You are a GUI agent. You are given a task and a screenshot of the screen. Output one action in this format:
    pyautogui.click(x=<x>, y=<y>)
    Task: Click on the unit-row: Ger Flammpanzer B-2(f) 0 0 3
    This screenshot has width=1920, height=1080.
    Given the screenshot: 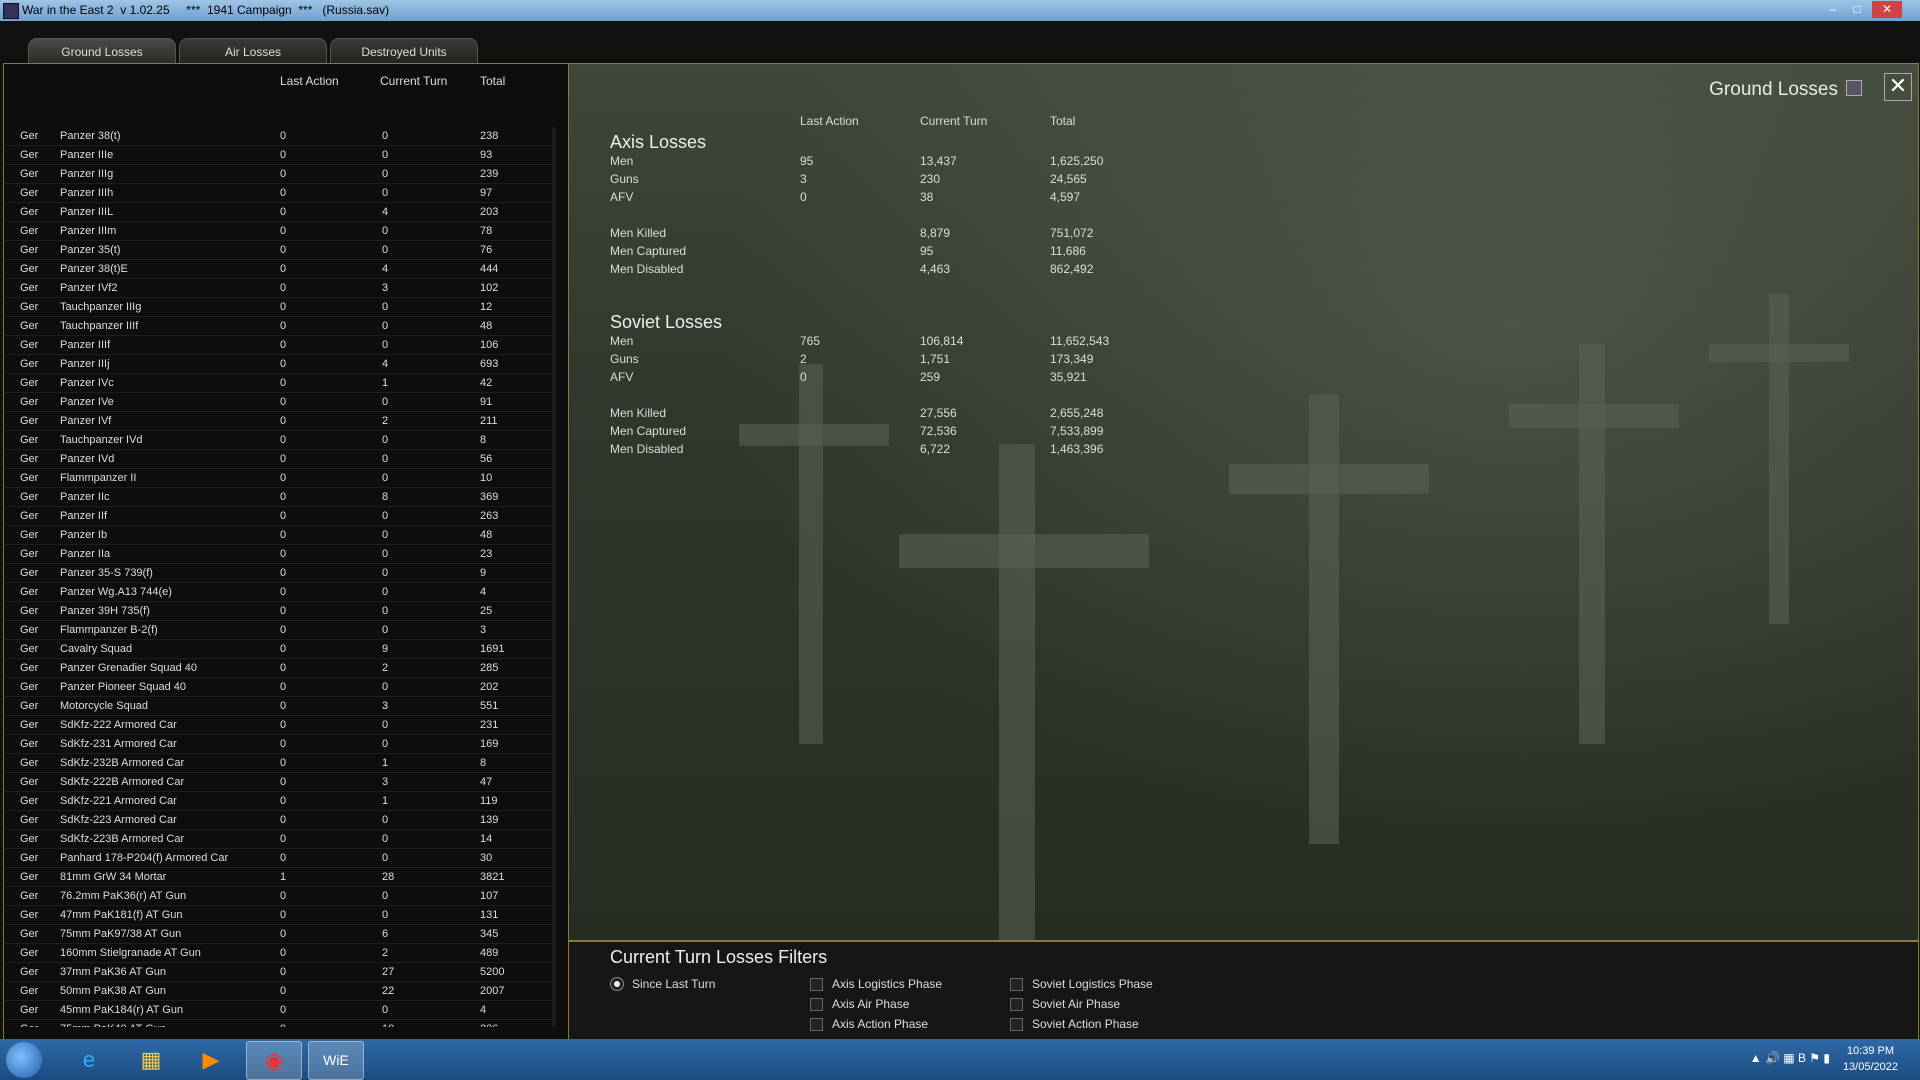 What is the action you would take?
    pyautogui.click(x=278, y=630)
    